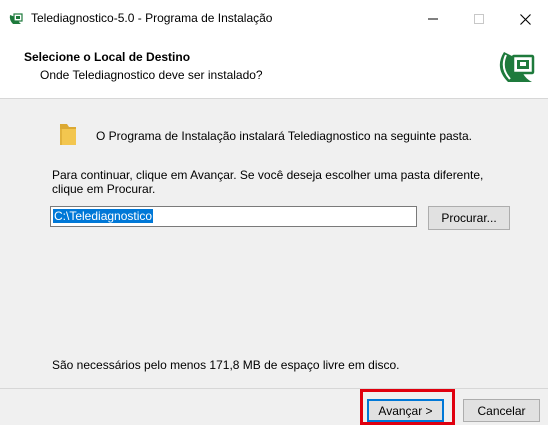 This screenshot has height=425, width=548. What do you see at coordinates (274, 388) in the screenshot?
I see `footer-separator` at bounding box center [274, 388].